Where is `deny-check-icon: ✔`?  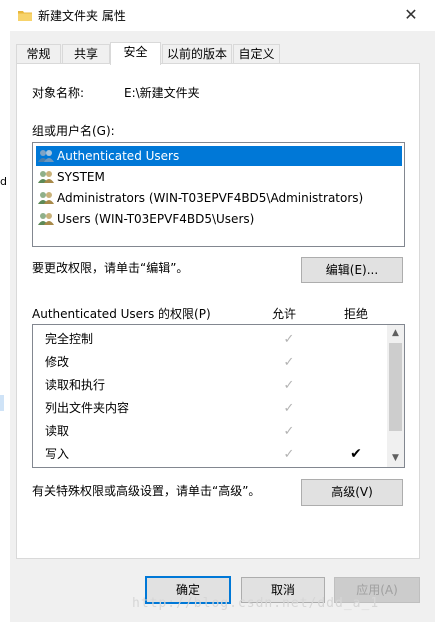 deny-check-icon: ✔ is located at coordinates (356, 454).